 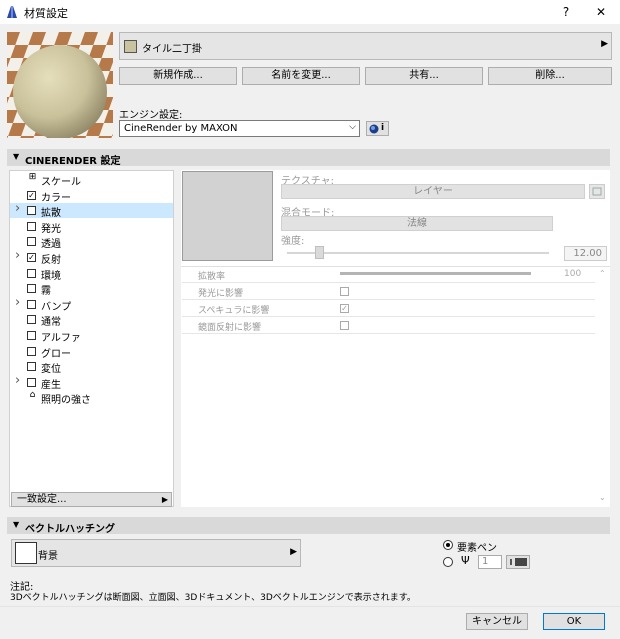 What do you see at coordinates (91, 257) in the screenshot?
I see `channel-item: › ✓ 反射` at bounding box center [91, 257].